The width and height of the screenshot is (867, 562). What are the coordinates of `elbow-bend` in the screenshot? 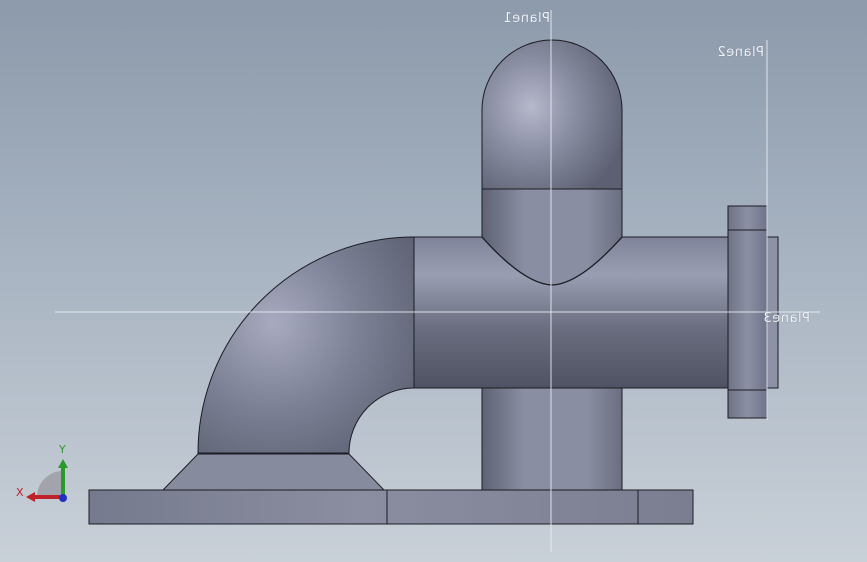 It's located at (306, 345).